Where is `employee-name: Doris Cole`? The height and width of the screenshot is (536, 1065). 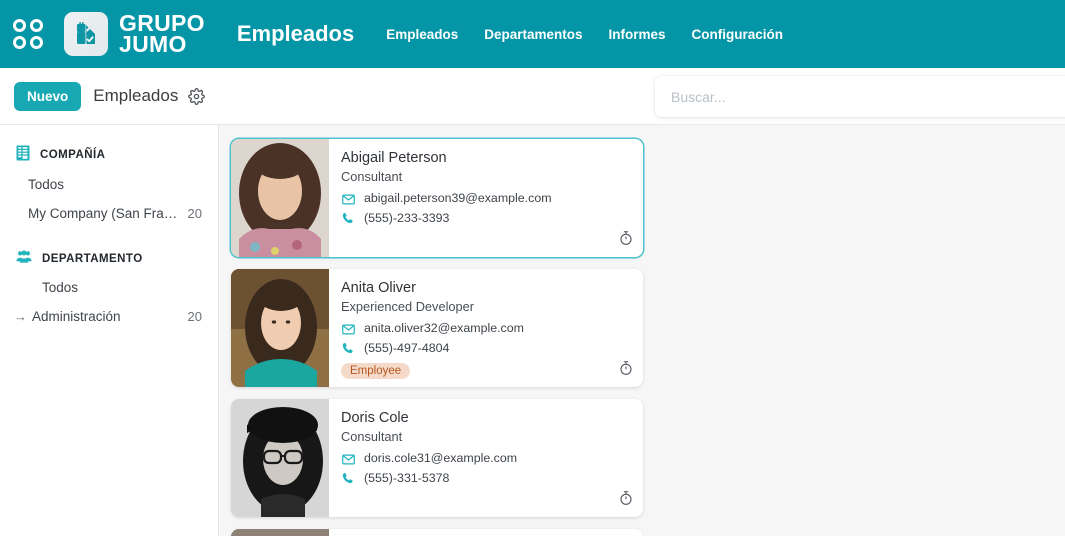
employee-name: Doris Cole is located at coordinates (375, 418).